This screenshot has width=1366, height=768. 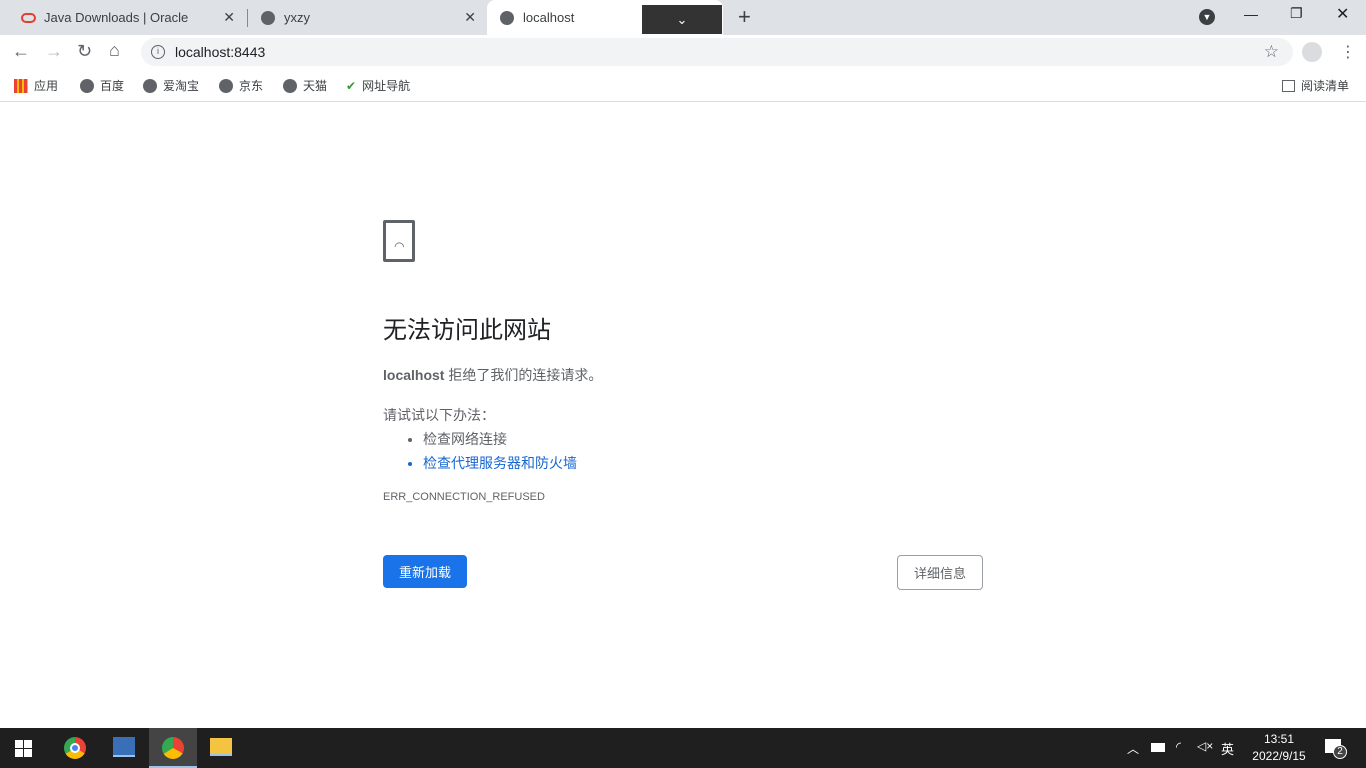 I want to click on show-hidden-icons: ︿, so click(x=1133, y=748).